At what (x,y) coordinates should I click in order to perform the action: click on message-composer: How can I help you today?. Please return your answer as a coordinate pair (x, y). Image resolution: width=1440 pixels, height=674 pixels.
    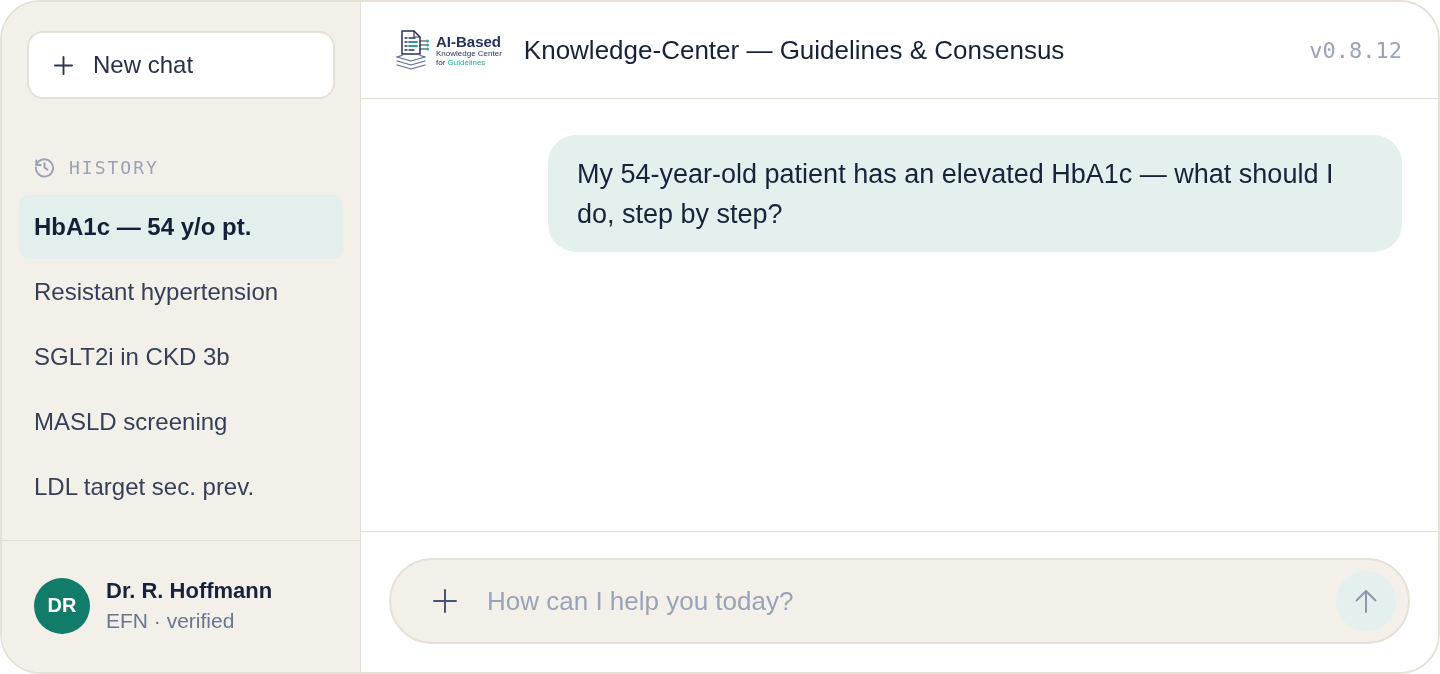
    Looking at the image, I should click on (899, 601).